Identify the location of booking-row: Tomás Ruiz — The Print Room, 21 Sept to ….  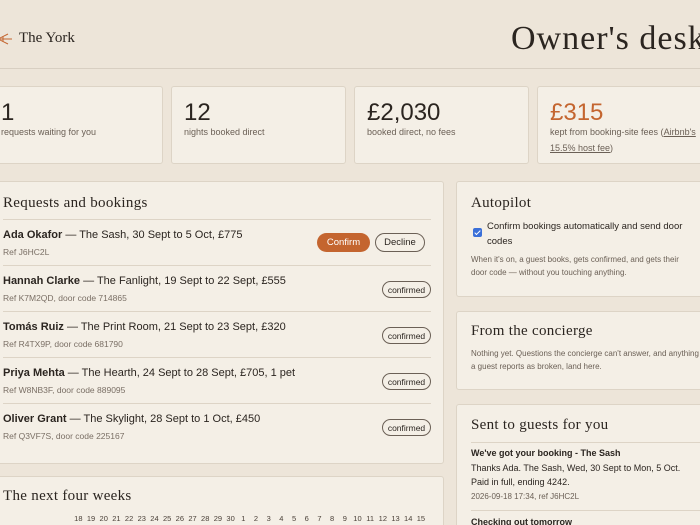
(217, 334).